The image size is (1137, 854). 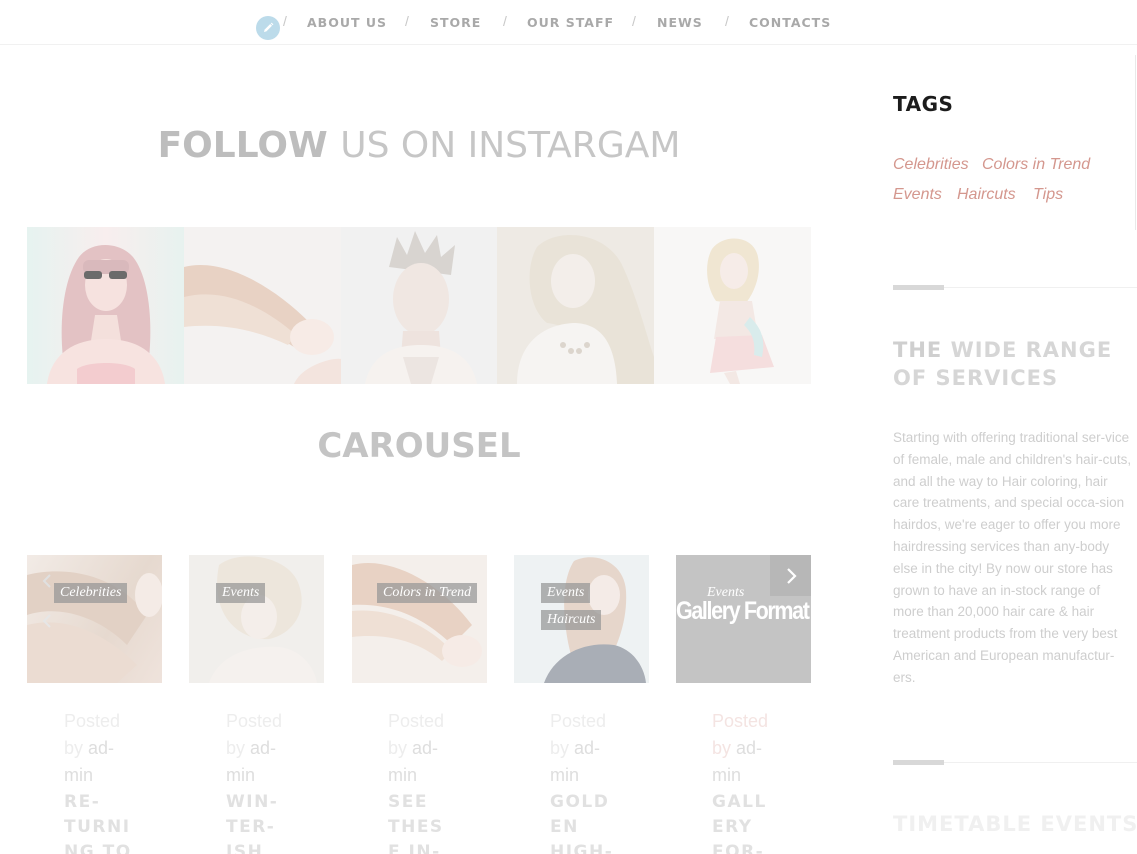 What do you see at coordinates (917, 195) in the screenshot?
I see `tag-link-events: Events` at bounding box center [917, 195].